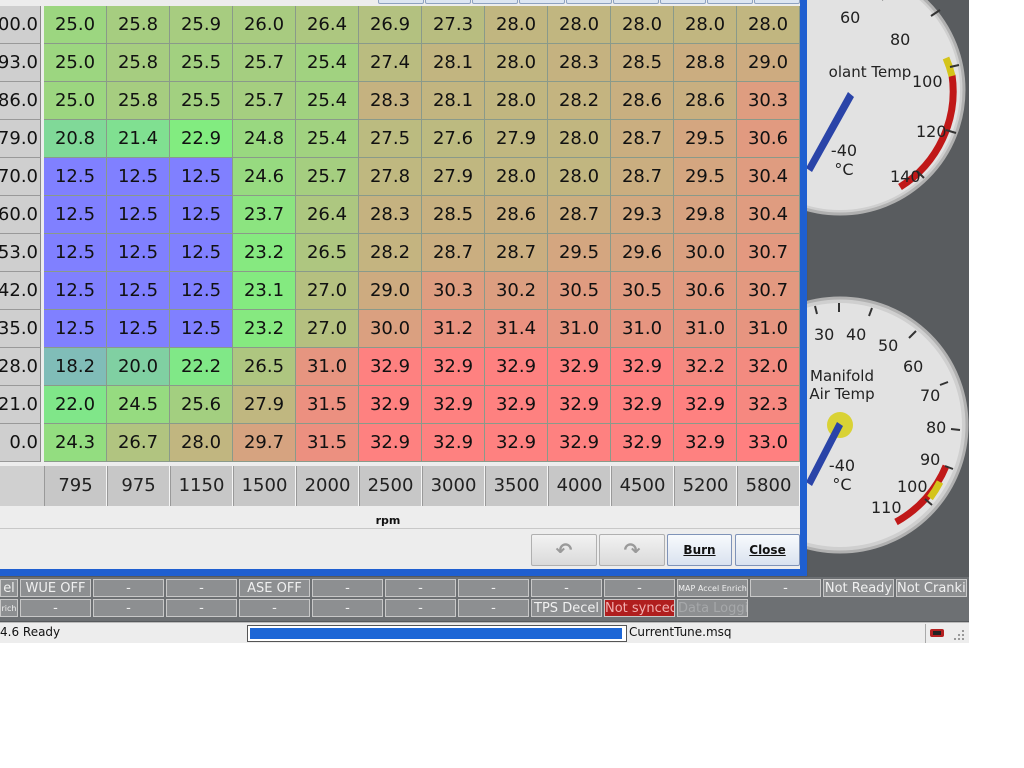  What do you see at coordinates (516, 329) in the screenshot?
I see `ve-cell: 31.4` at bounding box center [516, 329].